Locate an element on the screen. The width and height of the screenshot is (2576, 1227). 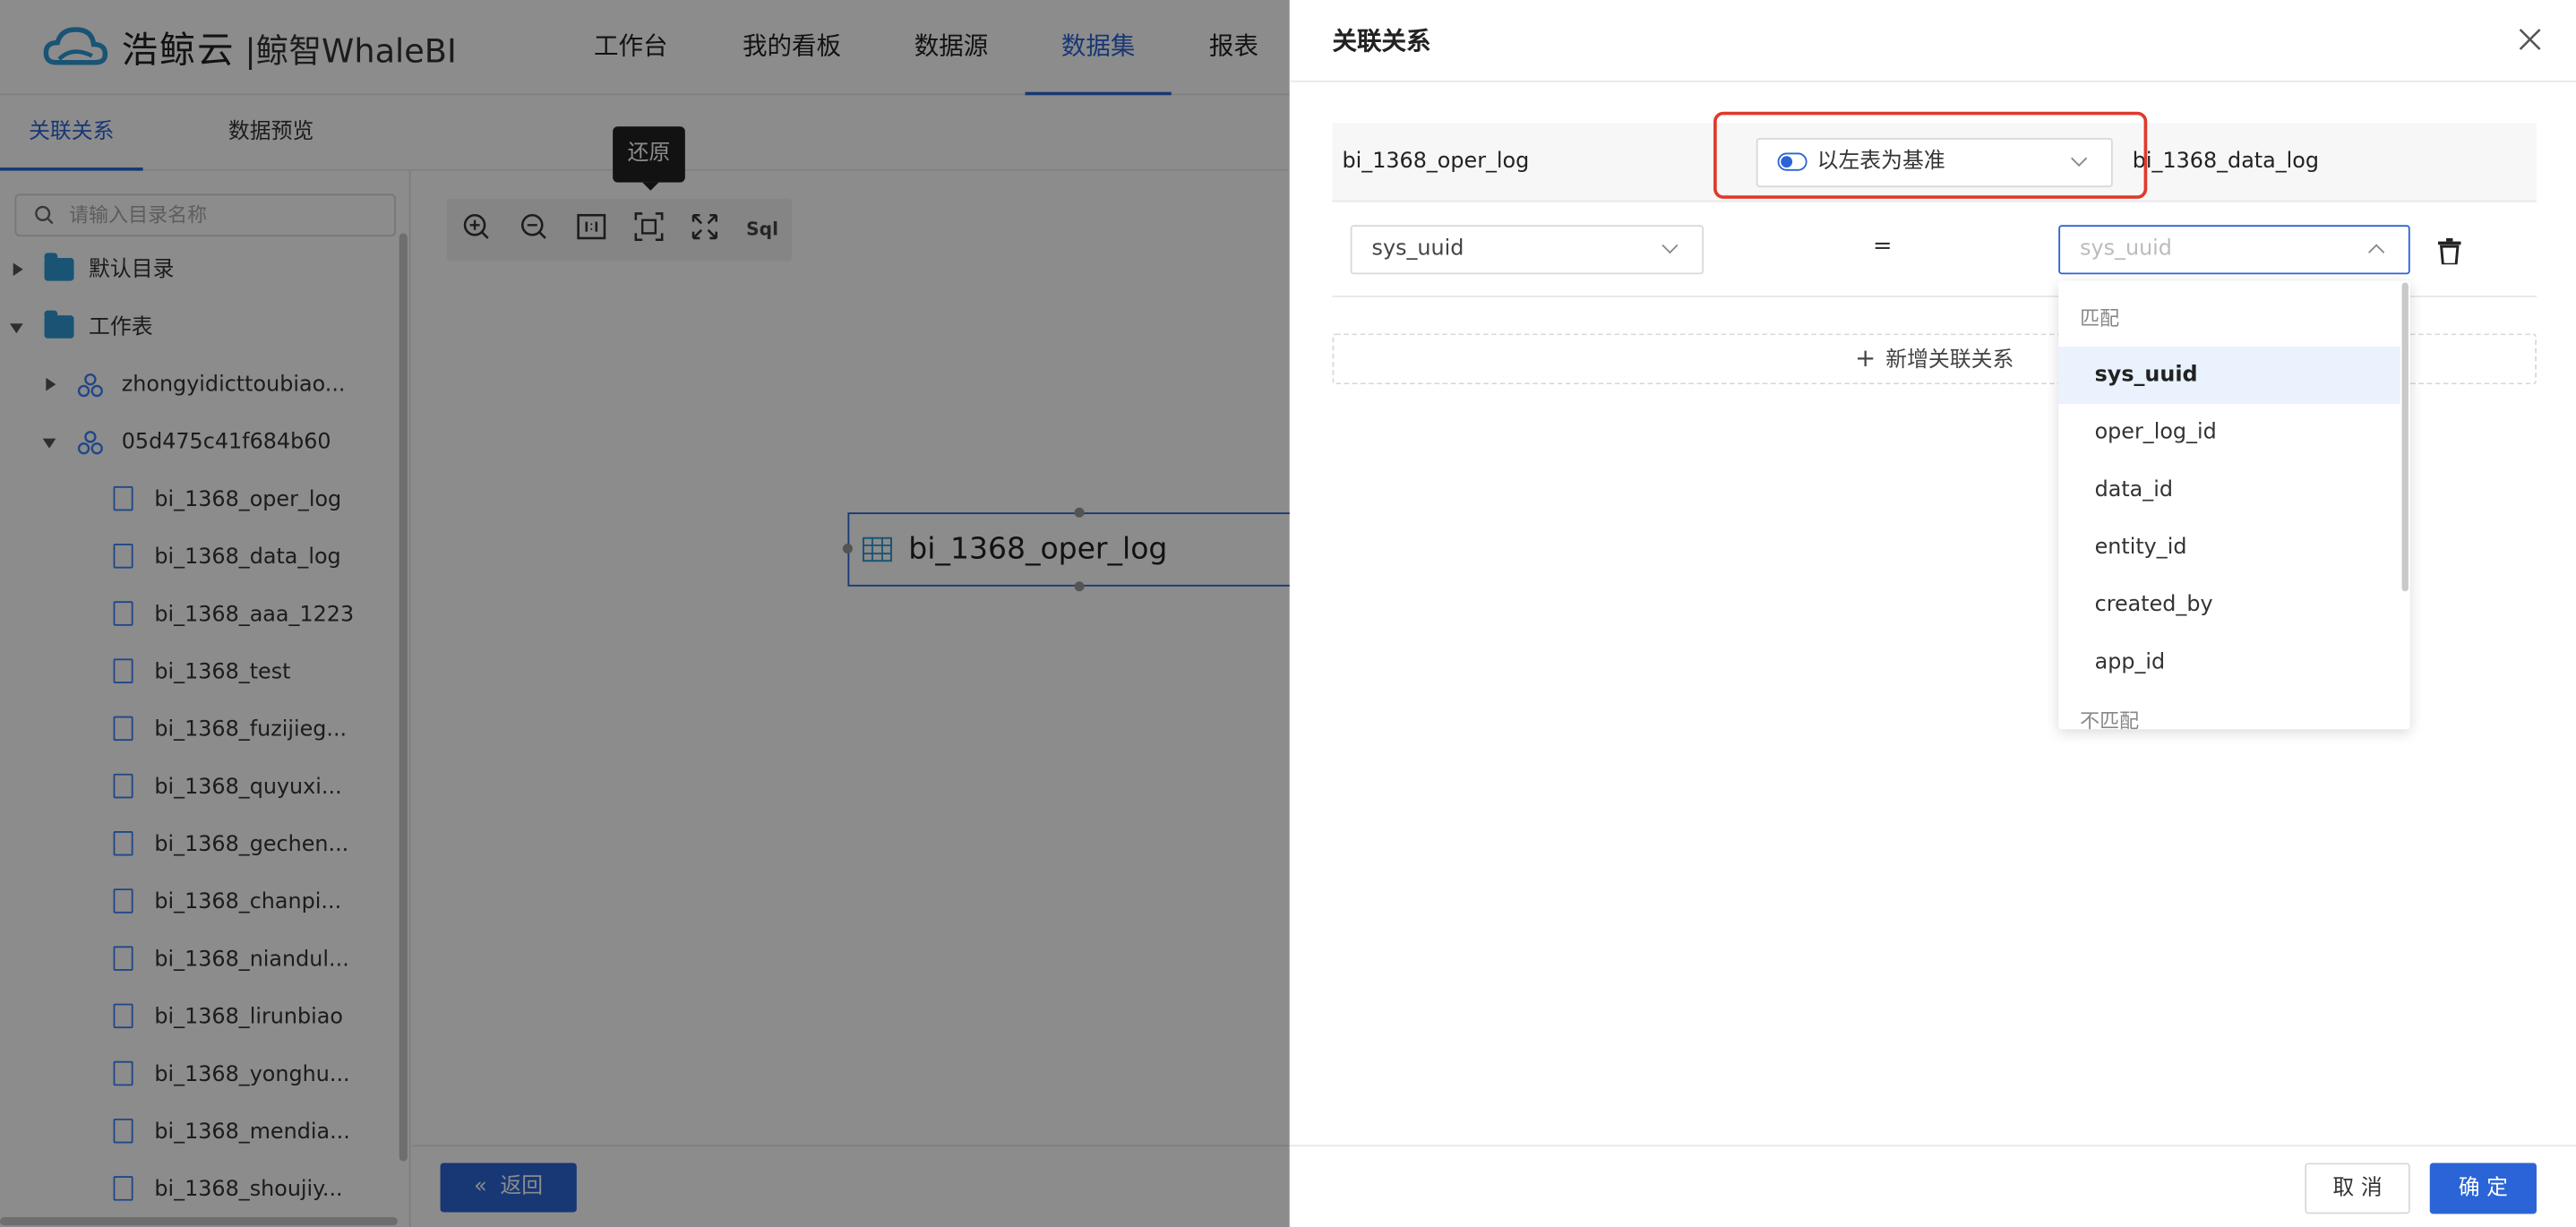
dropdown-option: created_by is located at coordinates (2229, 605).